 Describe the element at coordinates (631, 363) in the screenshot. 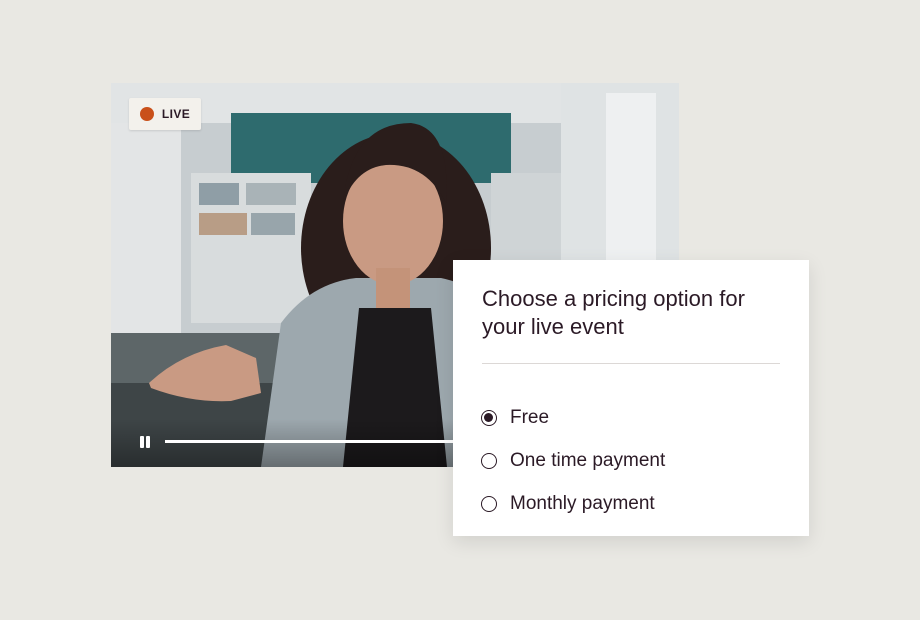

I see `divider` at that location.